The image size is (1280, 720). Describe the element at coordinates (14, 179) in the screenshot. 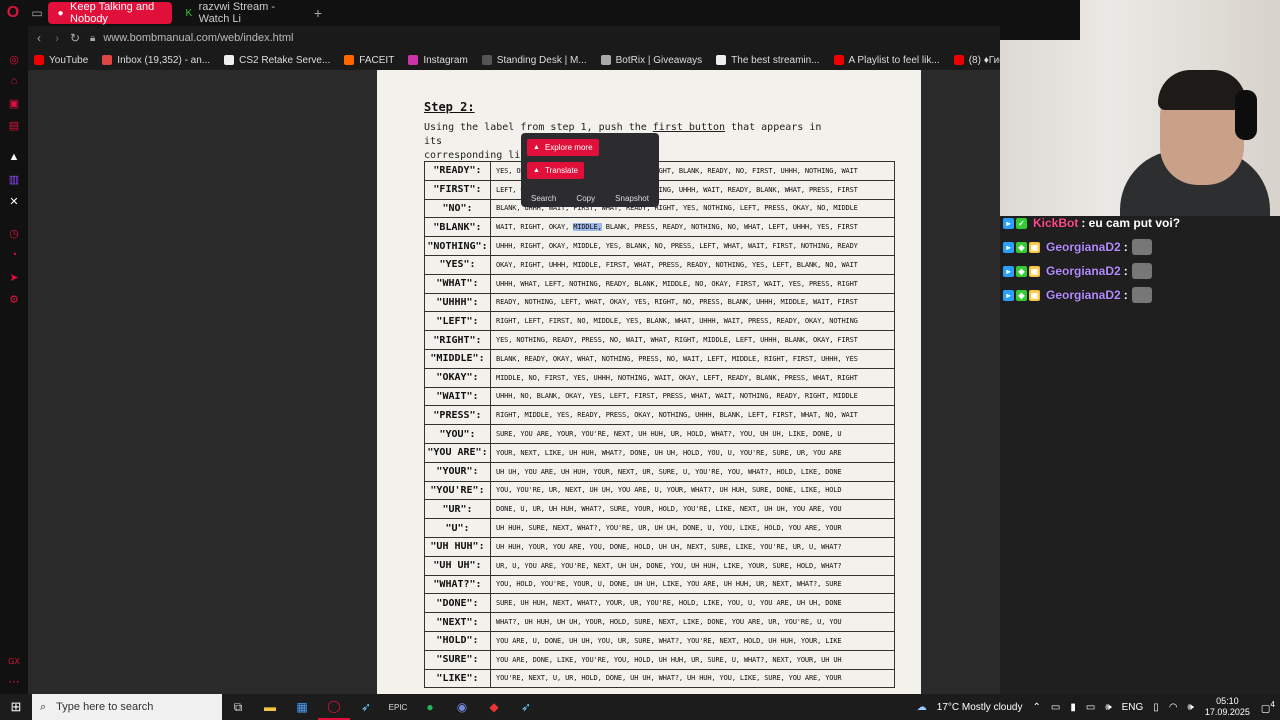

I see `twitch-icon: ▥` at that location.